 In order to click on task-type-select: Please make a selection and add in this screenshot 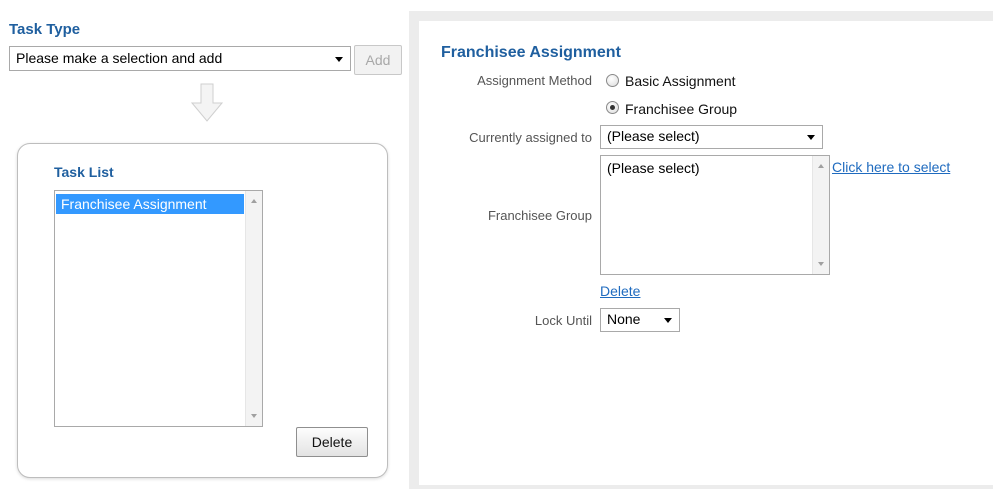, I will do `click(180, 58)`.